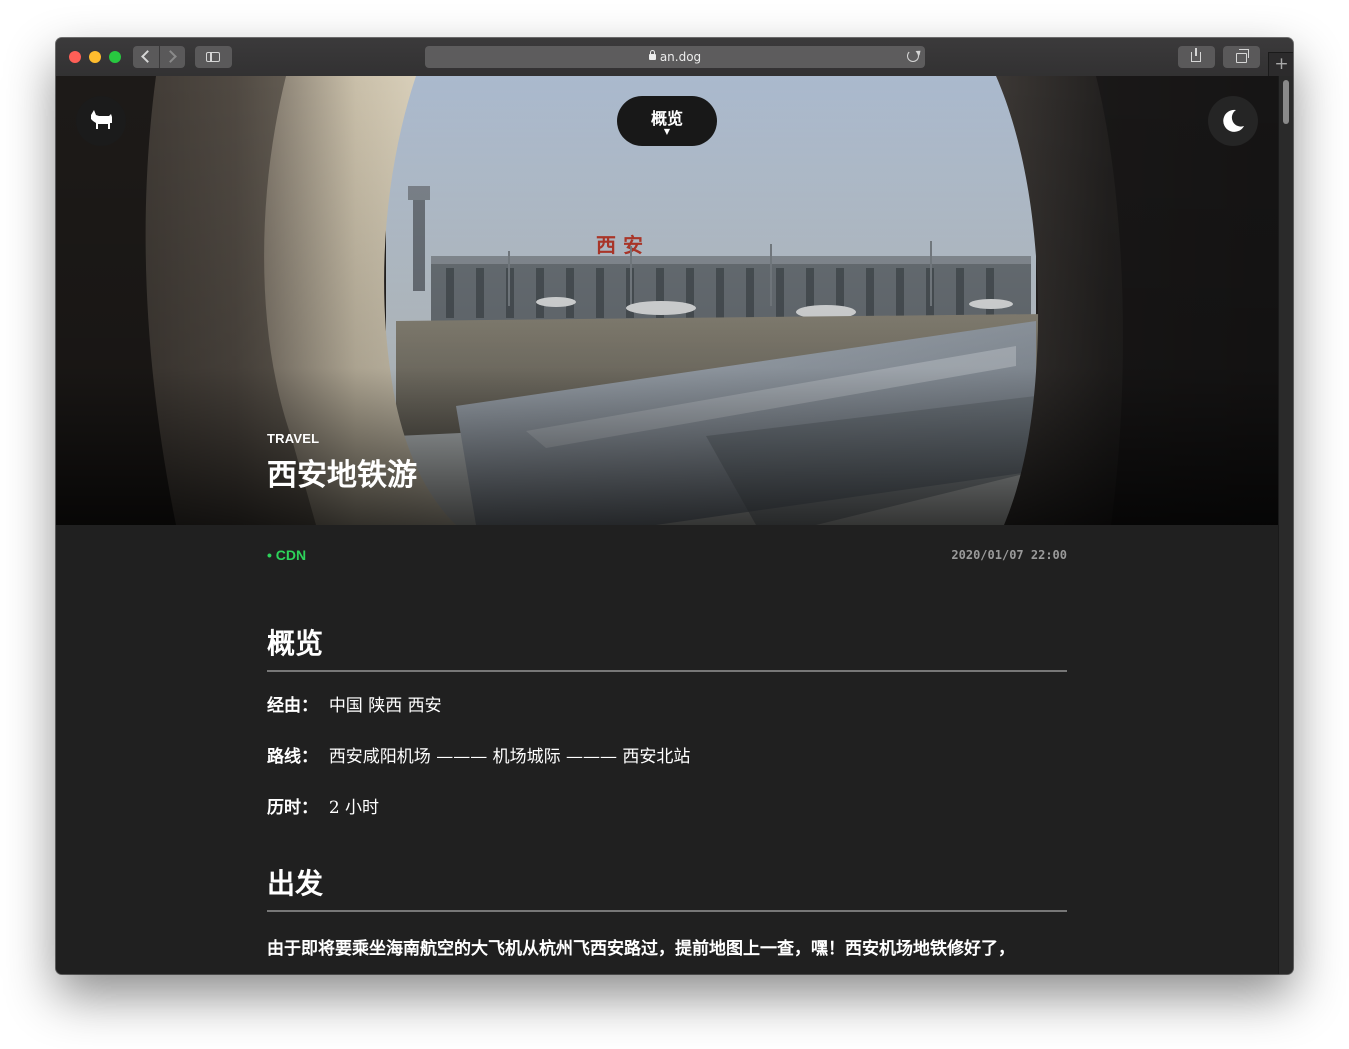 This screenshot has width=1349, height=1049. I want to click on lock-icon, so click(652, 55).